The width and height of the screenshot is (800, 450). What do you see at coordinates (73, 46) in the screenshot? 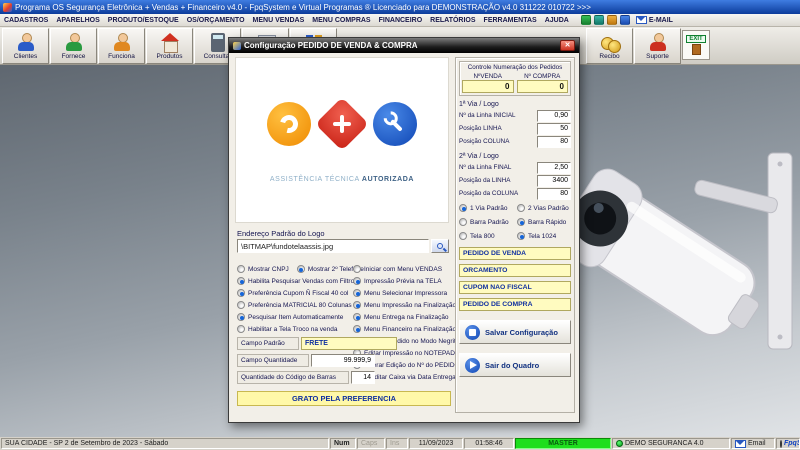
I see `fornecedor-button: Fornece` at bounding box center [73, 46].